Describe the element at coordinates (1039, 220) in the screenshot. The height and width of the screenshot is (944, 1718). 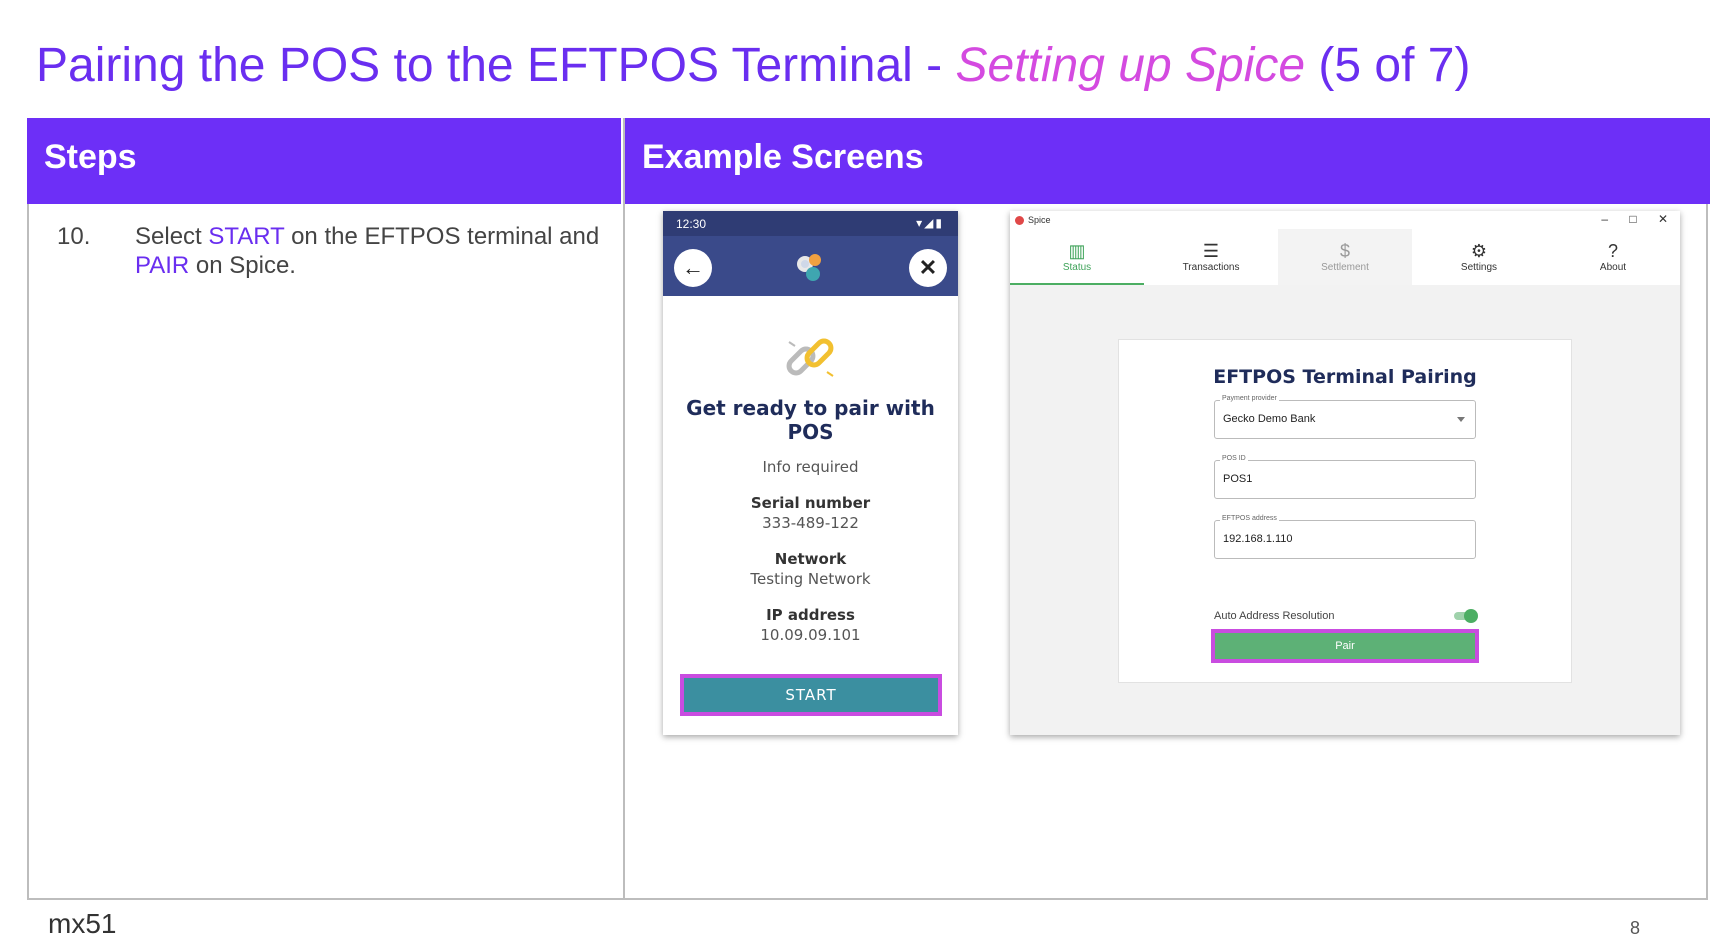
I see `window-title: Spice` at that location.